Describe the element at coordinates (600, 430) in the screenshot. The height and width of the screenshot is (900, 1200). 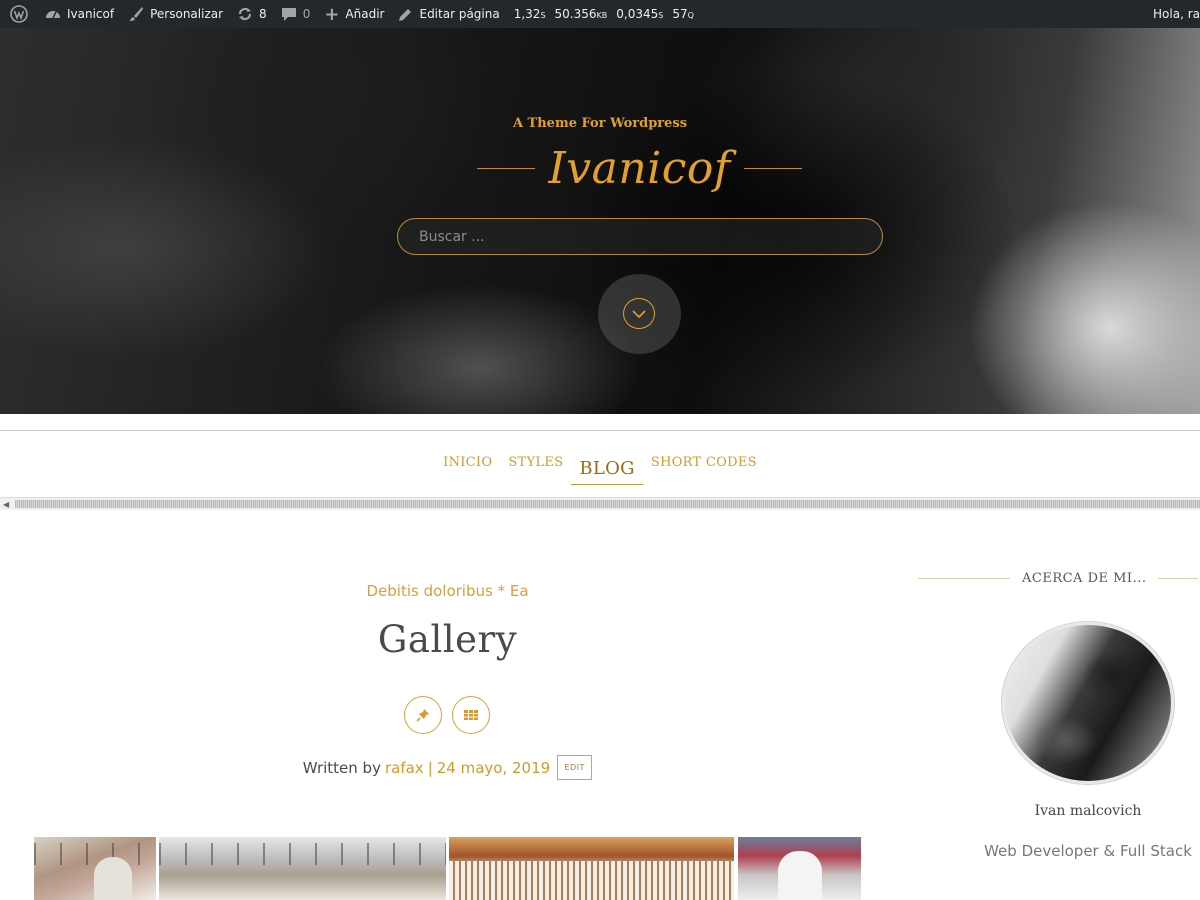
I see `nav-divider` at that location.